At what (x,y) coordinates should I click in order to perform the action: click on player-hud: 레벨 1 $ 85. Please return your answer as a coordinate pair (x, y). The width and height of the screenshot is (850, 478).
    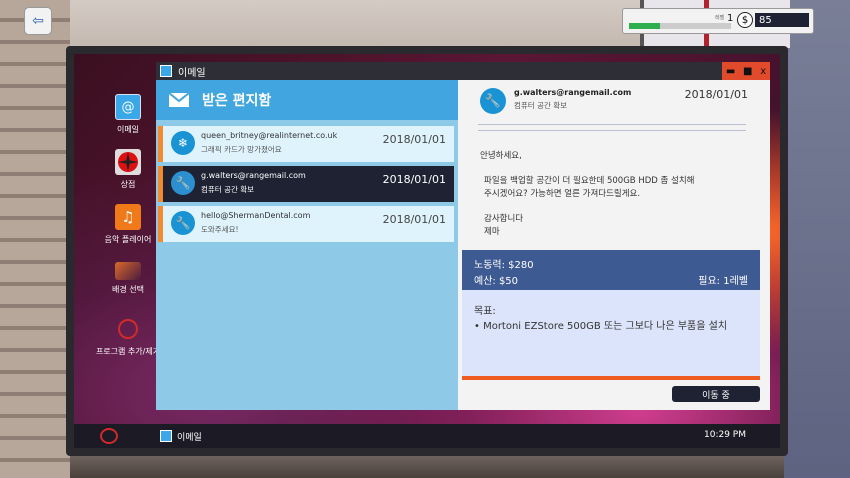
    Looking at the image, I should click on (718, 21).